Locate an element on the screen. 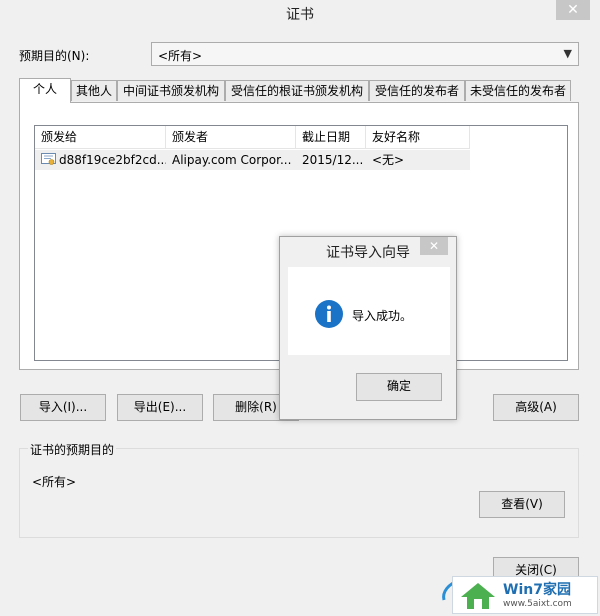 Image resolution: width=600 pixels, height=616 pixels. purpose-select: <所有> ▼ is located at coordinates (365, 54).